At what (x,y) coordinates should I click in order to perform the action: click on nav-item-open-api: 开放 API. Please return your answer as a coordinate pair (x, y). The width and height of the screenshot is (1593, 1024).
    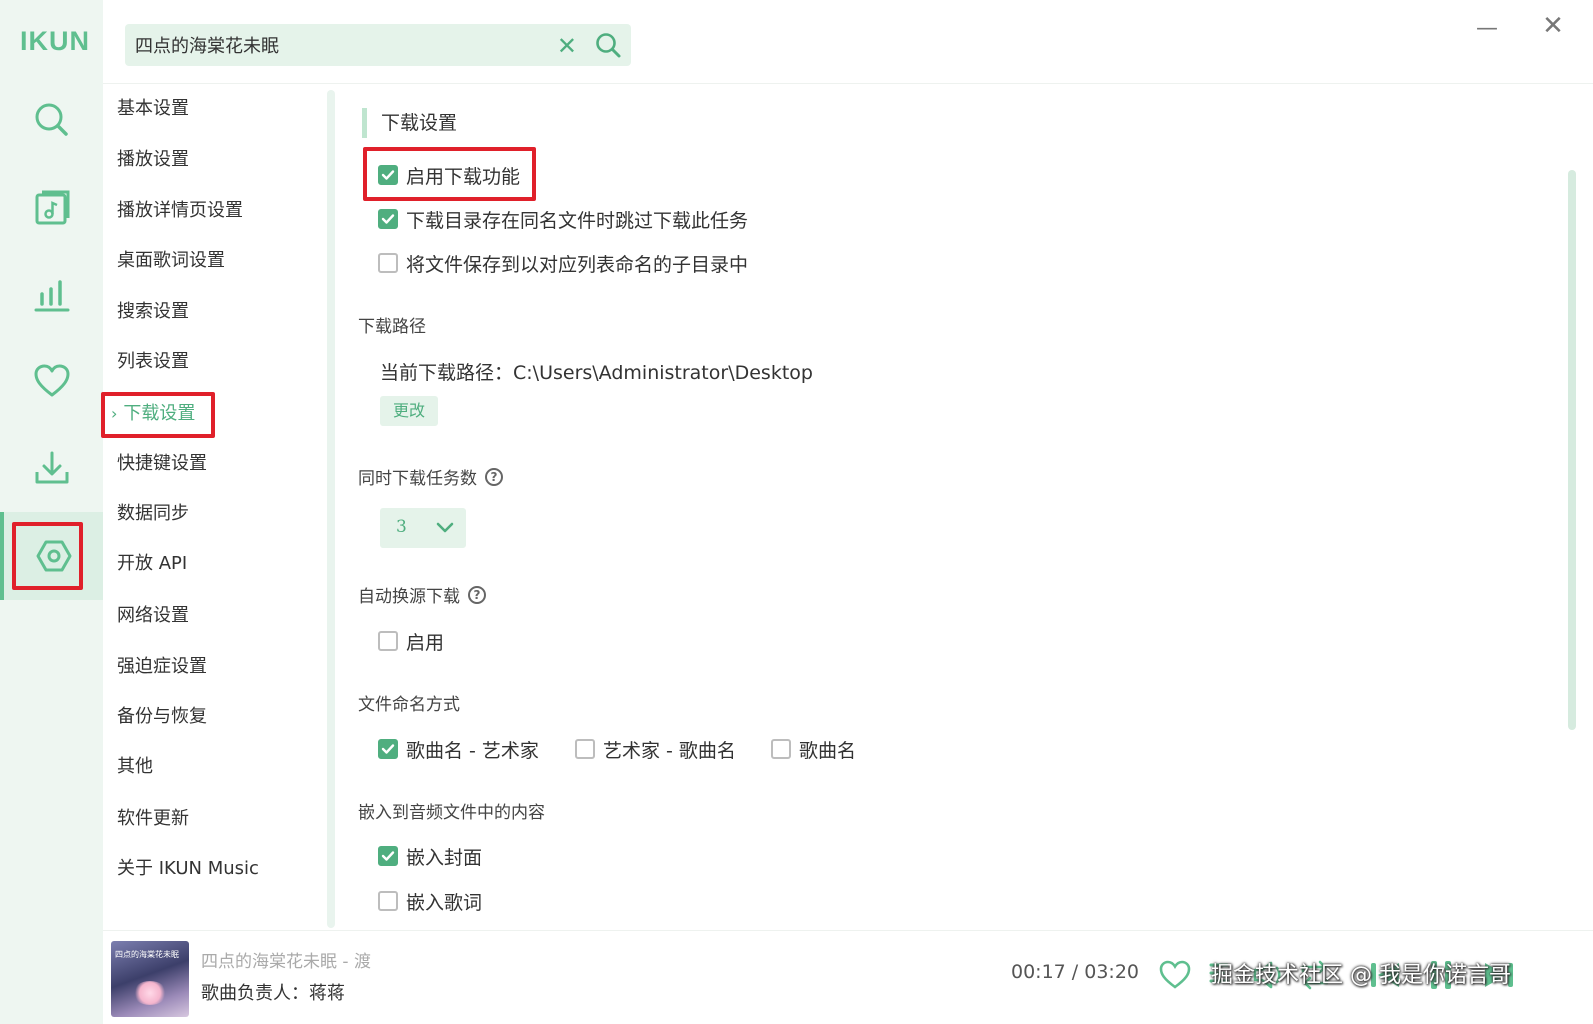
    Looking at the image, I should click on (152, 564).